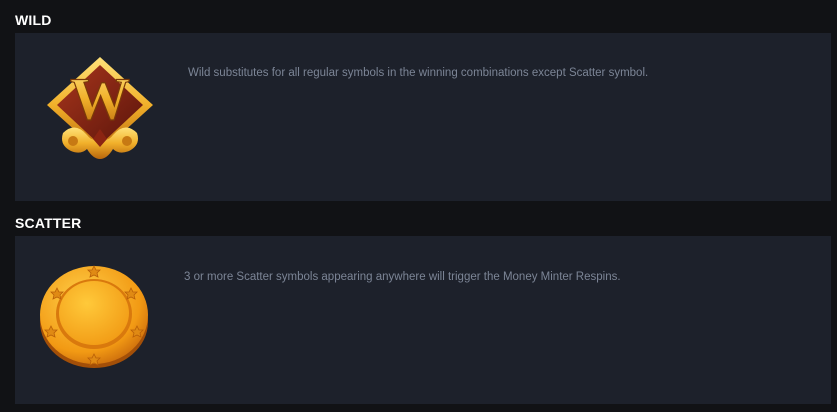  I want to click on gold-coin-icon, so click(94, 316).